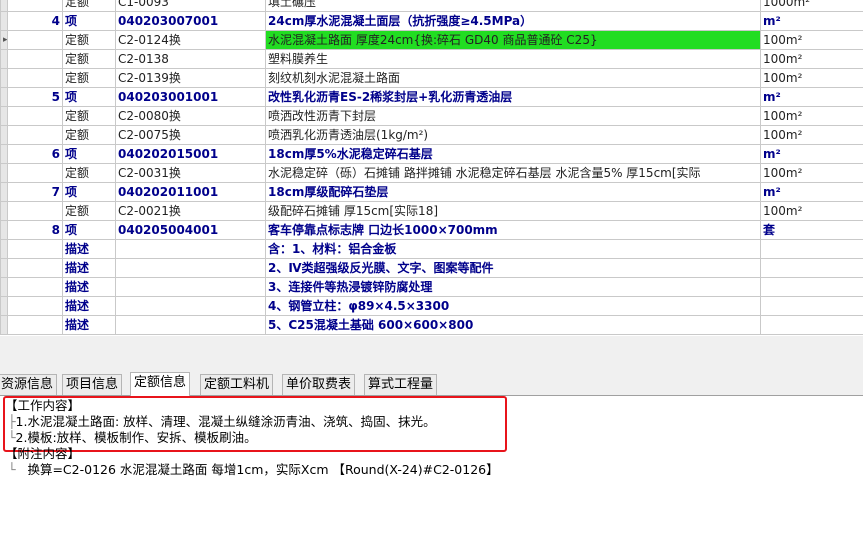  I want to click on code-cell: C2-0080换, so click(190, 116).